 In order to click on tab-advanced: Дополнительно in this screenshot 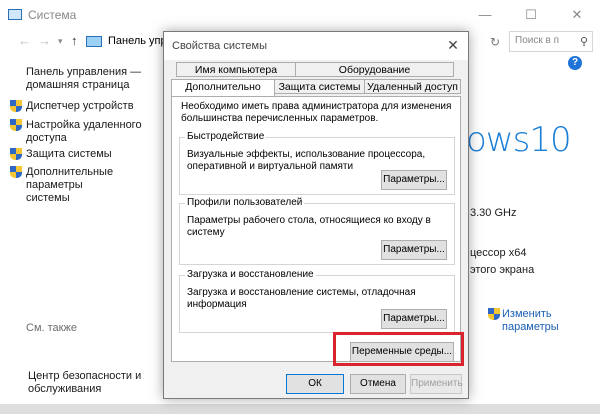, I will do `click(223, 87)`.